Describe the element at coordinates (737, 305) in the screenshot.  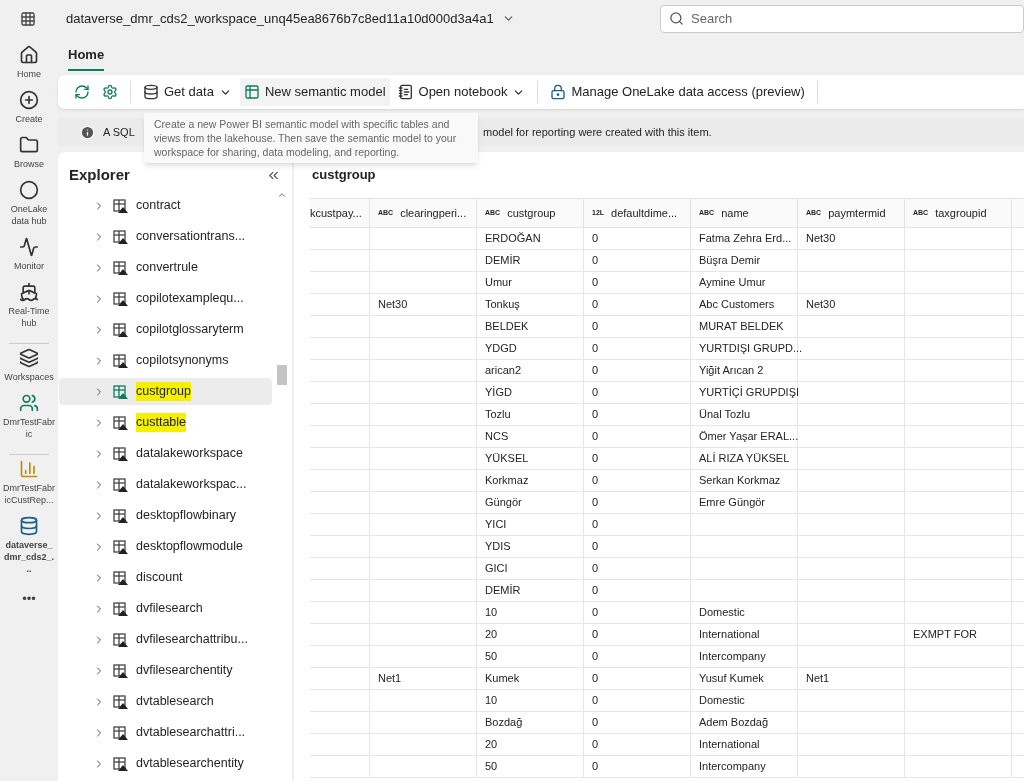
I see `table-cell-text: Abc Customers` at that location.